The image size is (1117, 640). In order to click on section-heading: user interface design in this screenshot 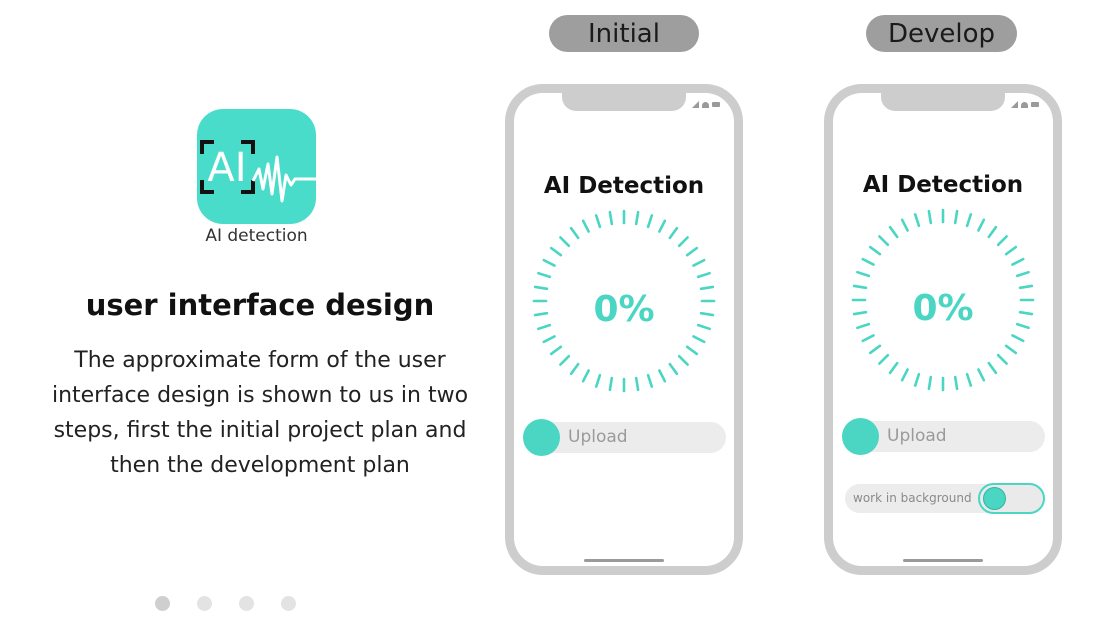, I will do `click(260, 305)`.